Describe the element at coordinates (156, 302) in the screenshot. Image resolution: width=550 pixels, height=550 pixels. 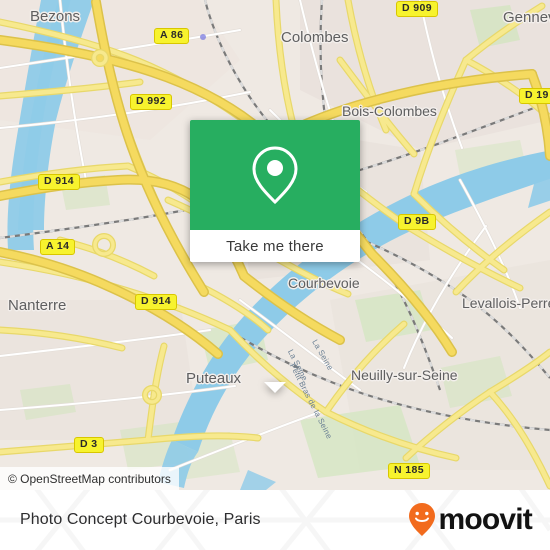
I see `road-shield-d914-south: D 914` at that location.